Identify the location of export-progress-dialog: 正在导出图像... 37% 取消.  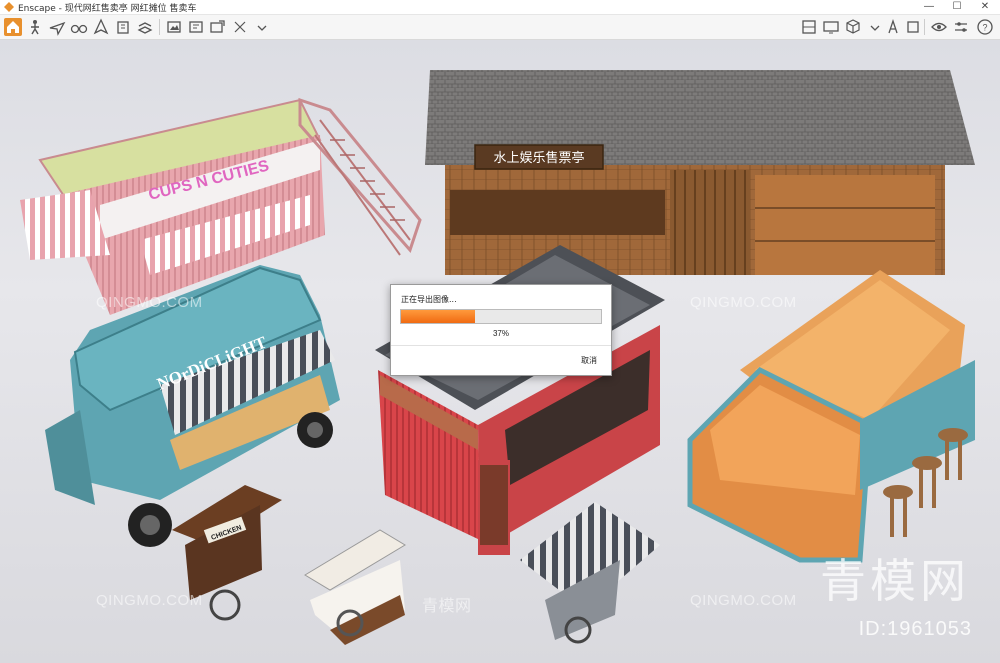
(501, 330).